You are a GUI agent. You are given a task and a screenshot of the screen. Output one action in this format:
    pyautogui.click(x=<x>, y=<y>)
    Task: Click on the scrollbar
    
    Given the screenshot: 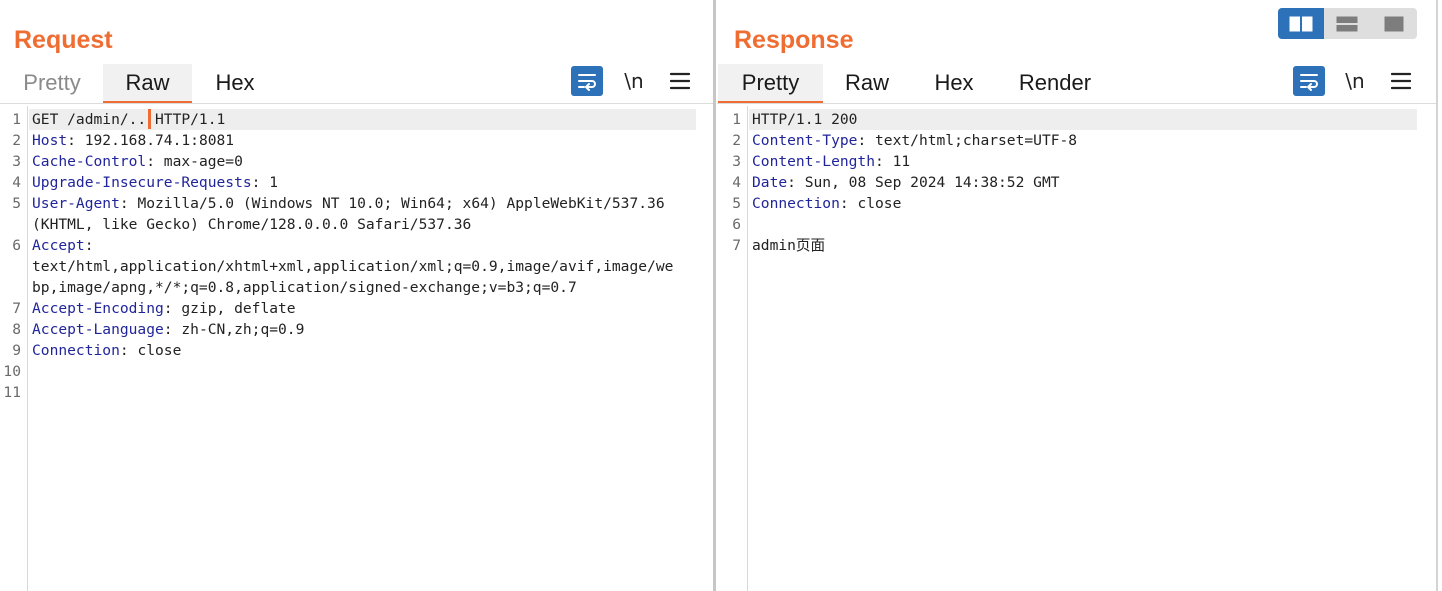 What is the action you would take?
    pyautogui.click(x=1437, y=295)
    